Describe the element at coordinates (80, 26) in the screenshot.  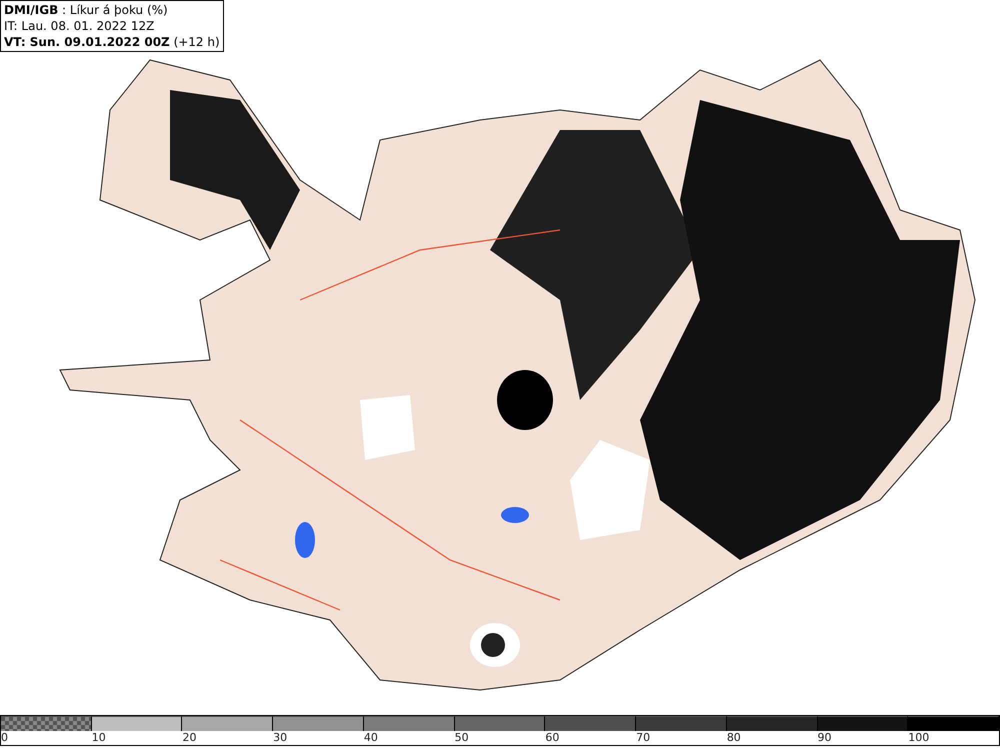
I see `initial-time: IT: Lau. 08. 01. 2022 12Z` at that location.